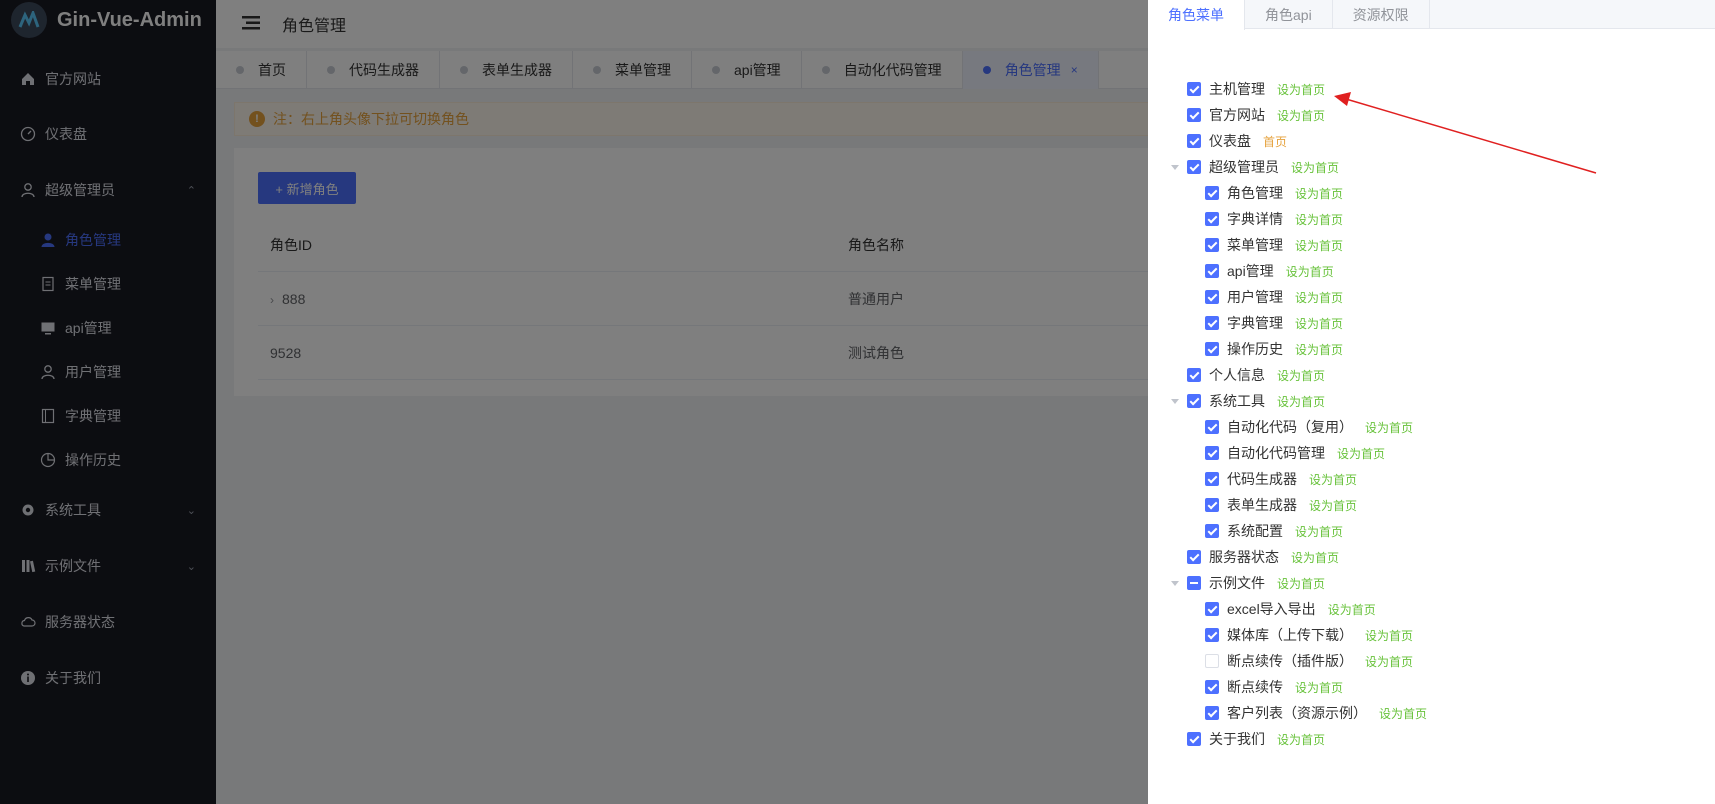 The height and width of the screenshot is (804, 1715). I want to click on table-row: › 888 普通用户, so click(746, 299).